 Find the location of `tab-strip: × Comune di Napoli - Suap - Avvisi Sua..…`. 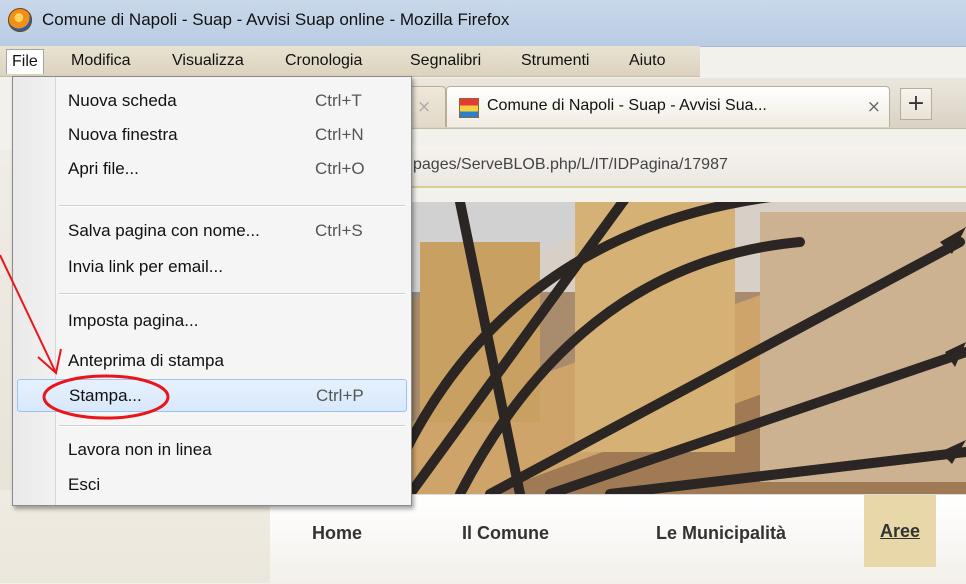

tab-strip: × Comune di Napoli - Suap - Avvisi Sua..… is located at coordinates (683, 103).